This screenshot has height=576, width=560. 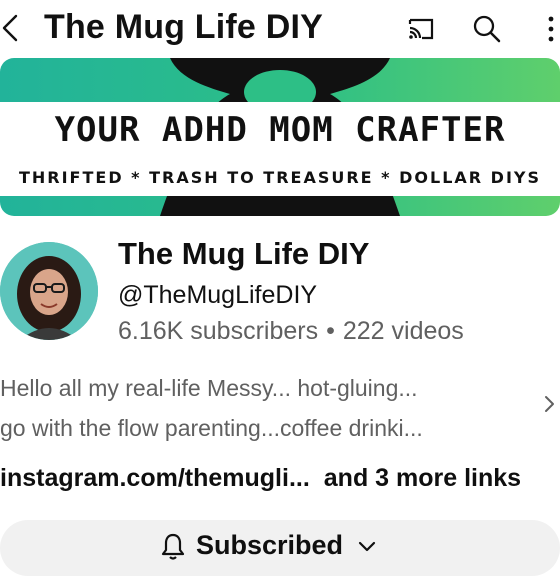 What do you see at coordinates (244, 253) in the screenshot?
I see `channel-name: The Mug Life DIY` at bounding box center [244, 253].